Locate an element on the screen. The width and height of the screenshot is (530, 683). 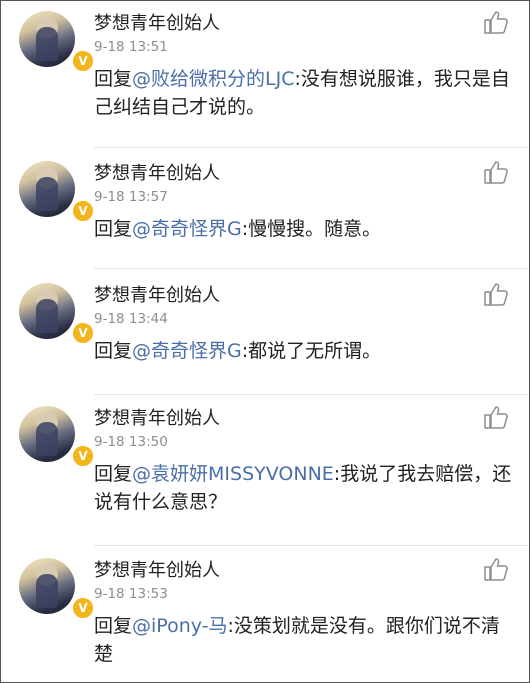
timestamp: 9-18 13:51 is located at coordinates (131, 47).